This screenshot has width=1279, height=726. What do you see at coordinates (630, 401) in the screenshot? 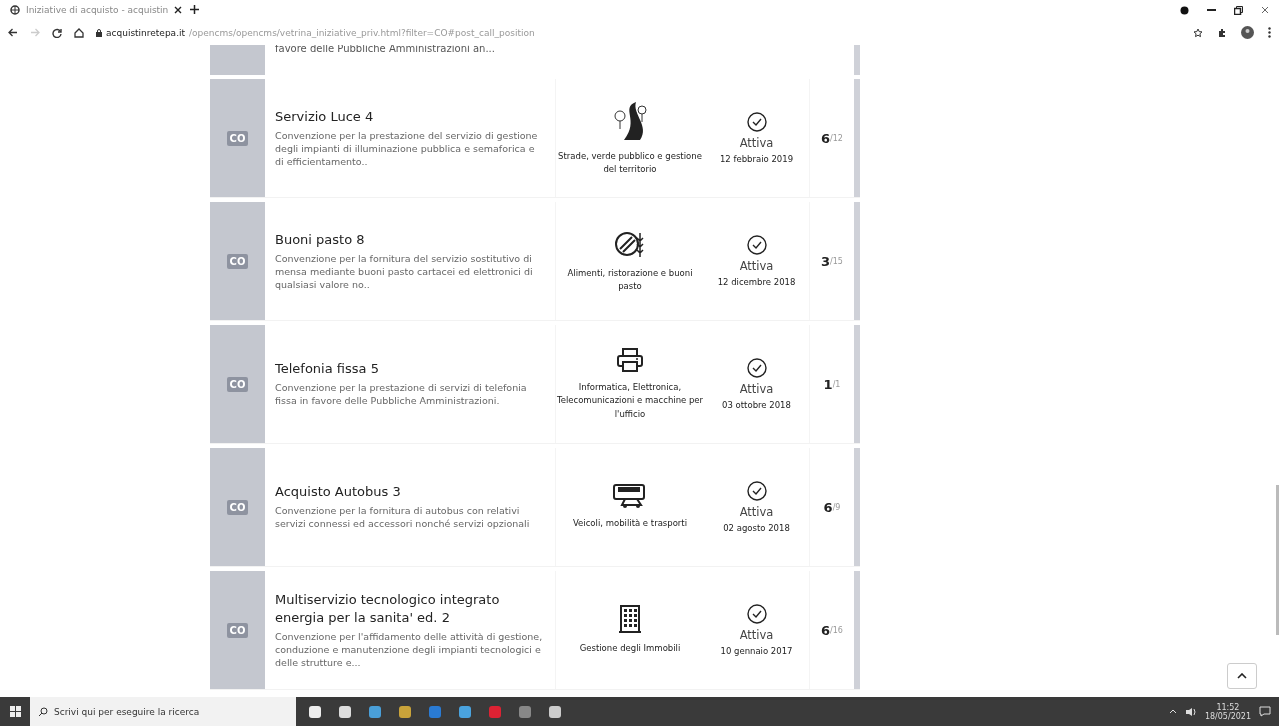
I see `category-label: Informatica, Elettronica, Telecomunicazioni e macchine per l'ufficio` at bounding box center [630, 401].